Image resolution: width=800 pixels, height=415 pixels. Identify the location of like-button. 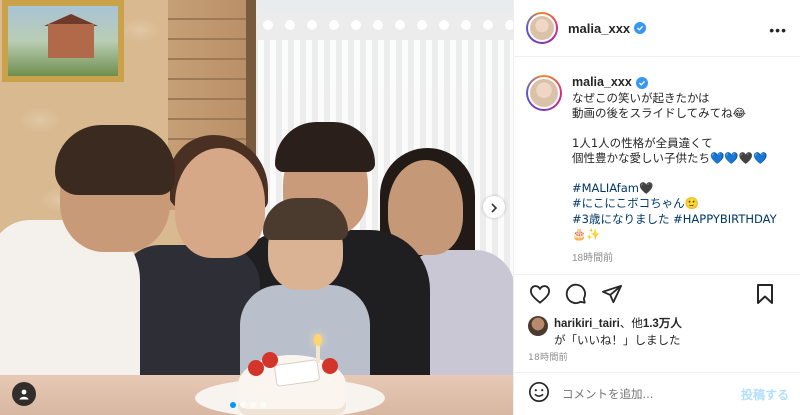
(540, 296).